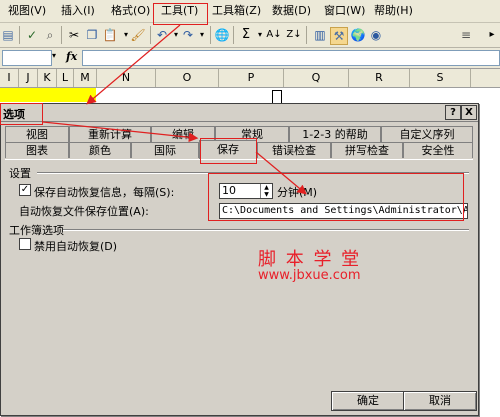 The image size is (500, 417). I want to click on formula-bar: ▾ fx, so click(250, 58).